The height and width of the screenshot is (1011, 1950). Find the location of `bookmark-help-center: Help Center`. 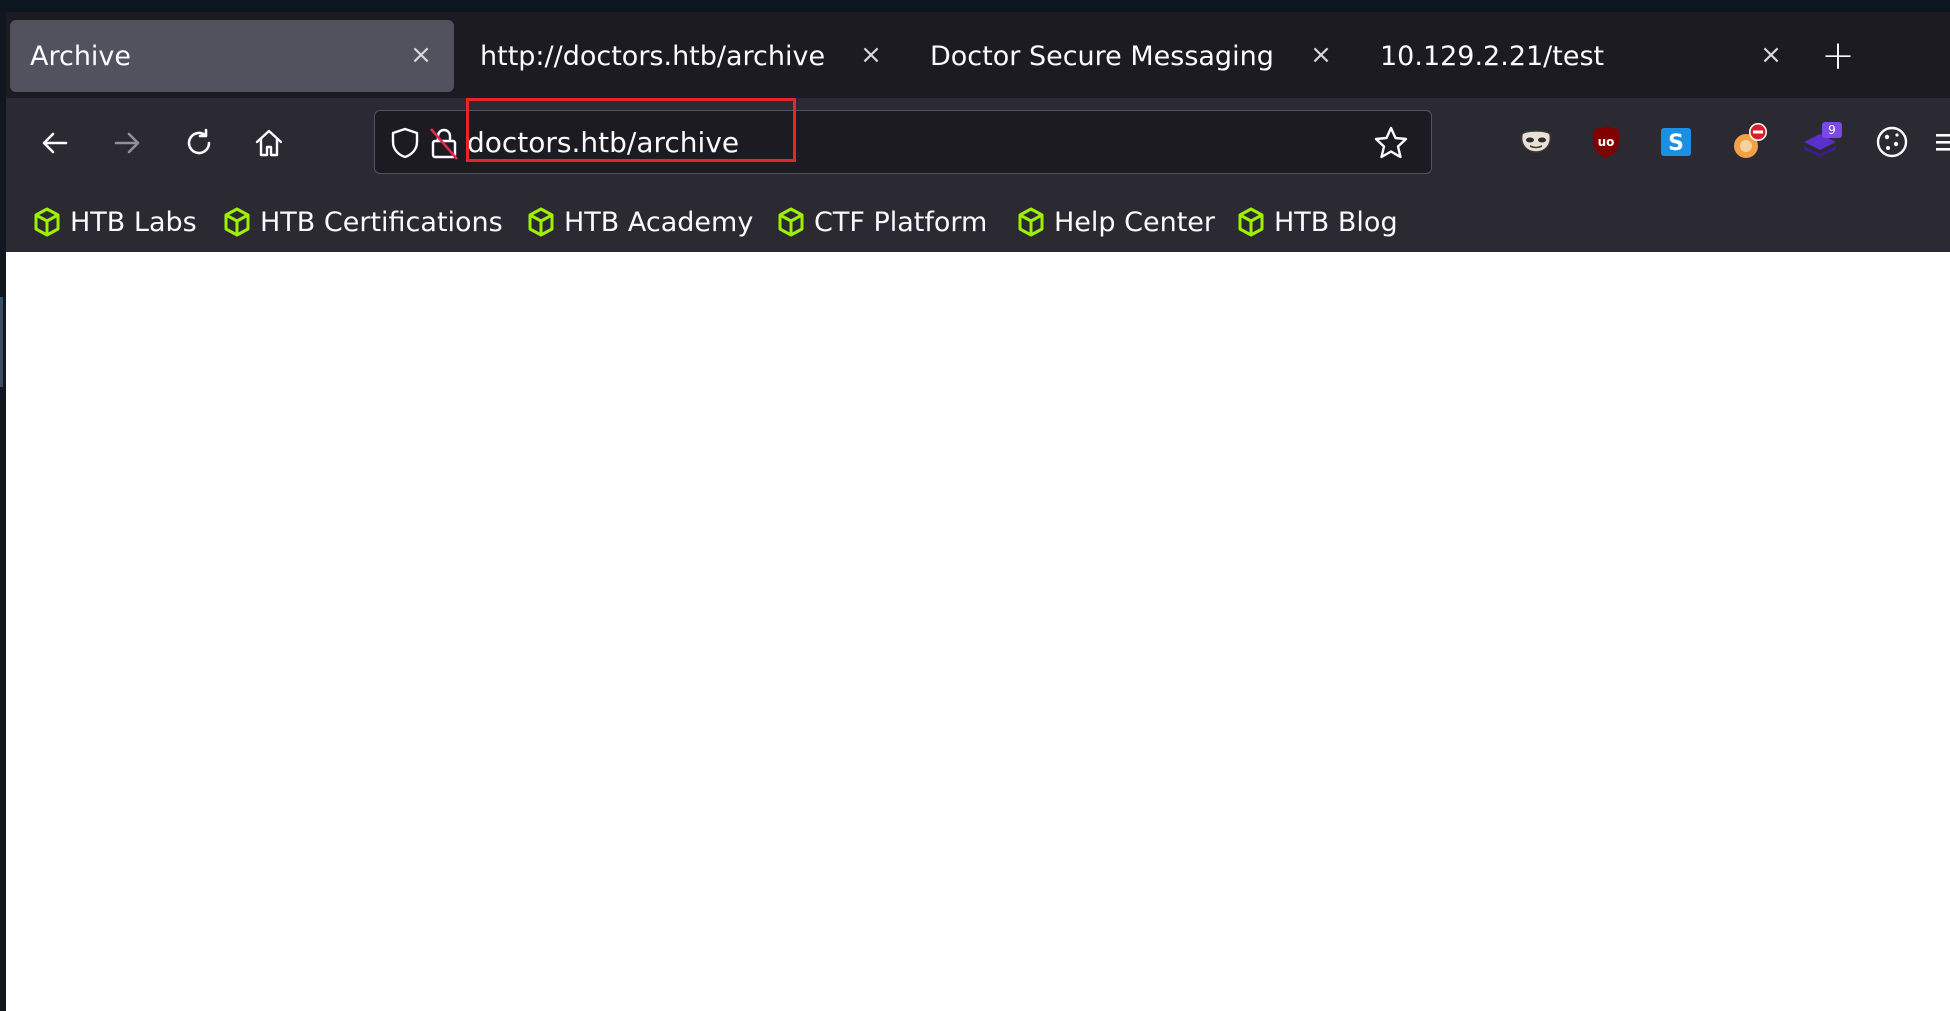

bookmark-help-center: Help Center is located at coordinates (1115, 222).